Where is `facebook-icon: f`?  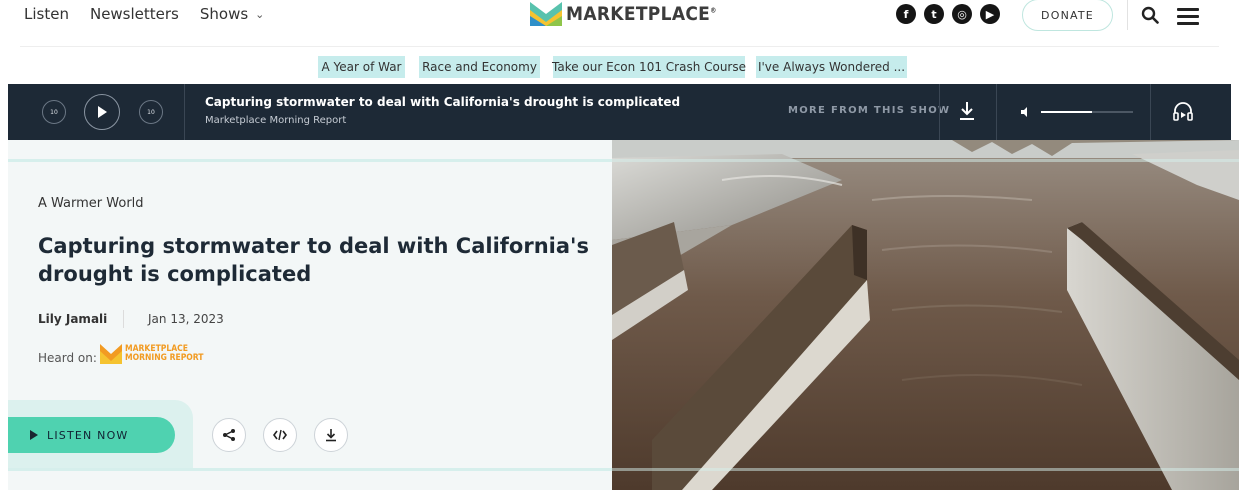
facebook-icon: f is located at coordinates (906, 14).